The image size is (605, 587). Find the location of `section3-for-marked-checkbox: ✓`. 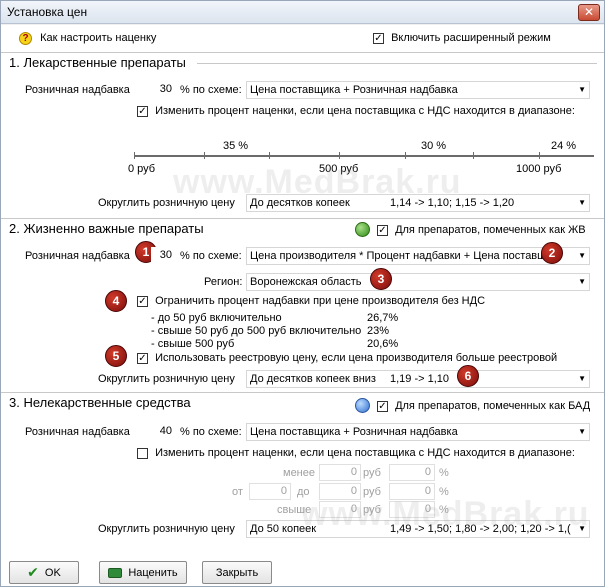

section3-for-marked-checkbox: ✓ is located at coordinates (382, 406).